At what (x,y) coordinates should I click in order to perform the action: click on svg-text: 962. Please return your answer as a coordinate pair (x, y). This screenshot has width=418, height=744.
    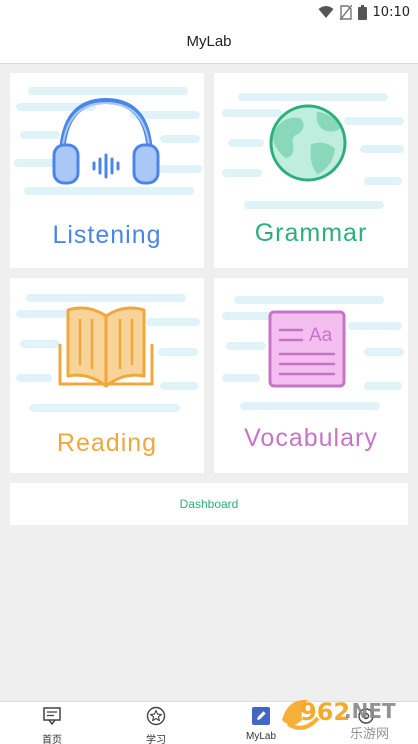
    Looking at the image, I should click on (325, 712).